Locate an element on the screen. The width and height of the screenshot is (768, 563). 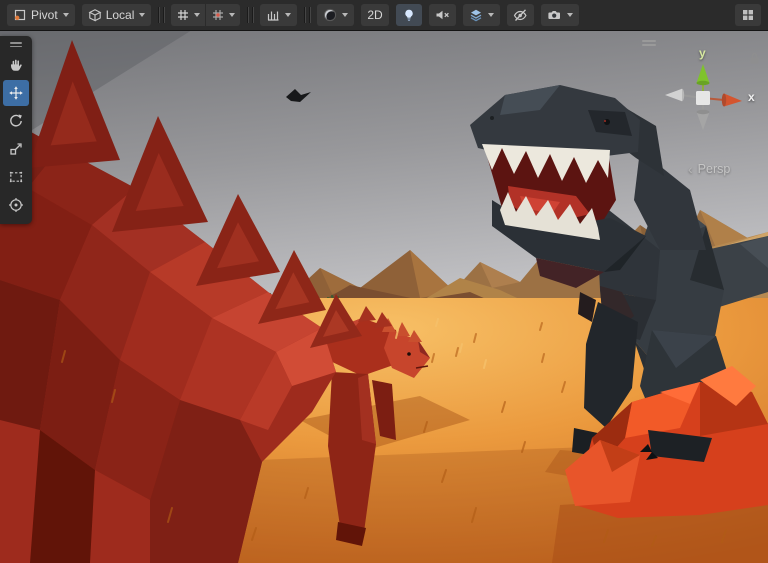
grid-snap-group is located at coordinates (206, 15).